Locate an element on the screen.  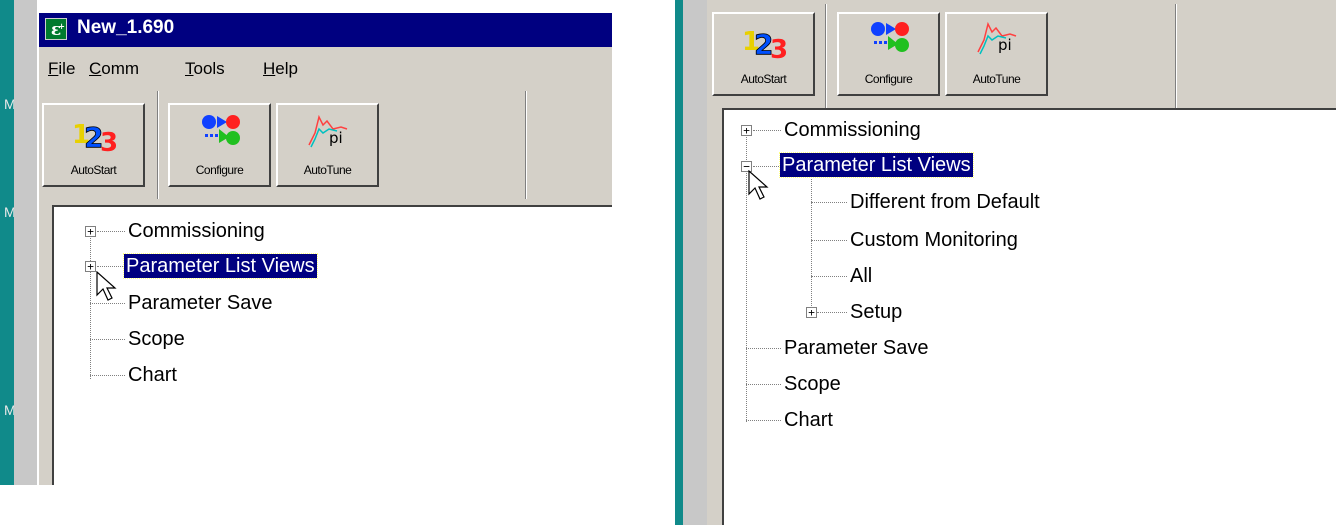
window-frame-left is located at coordinates (26, 242).